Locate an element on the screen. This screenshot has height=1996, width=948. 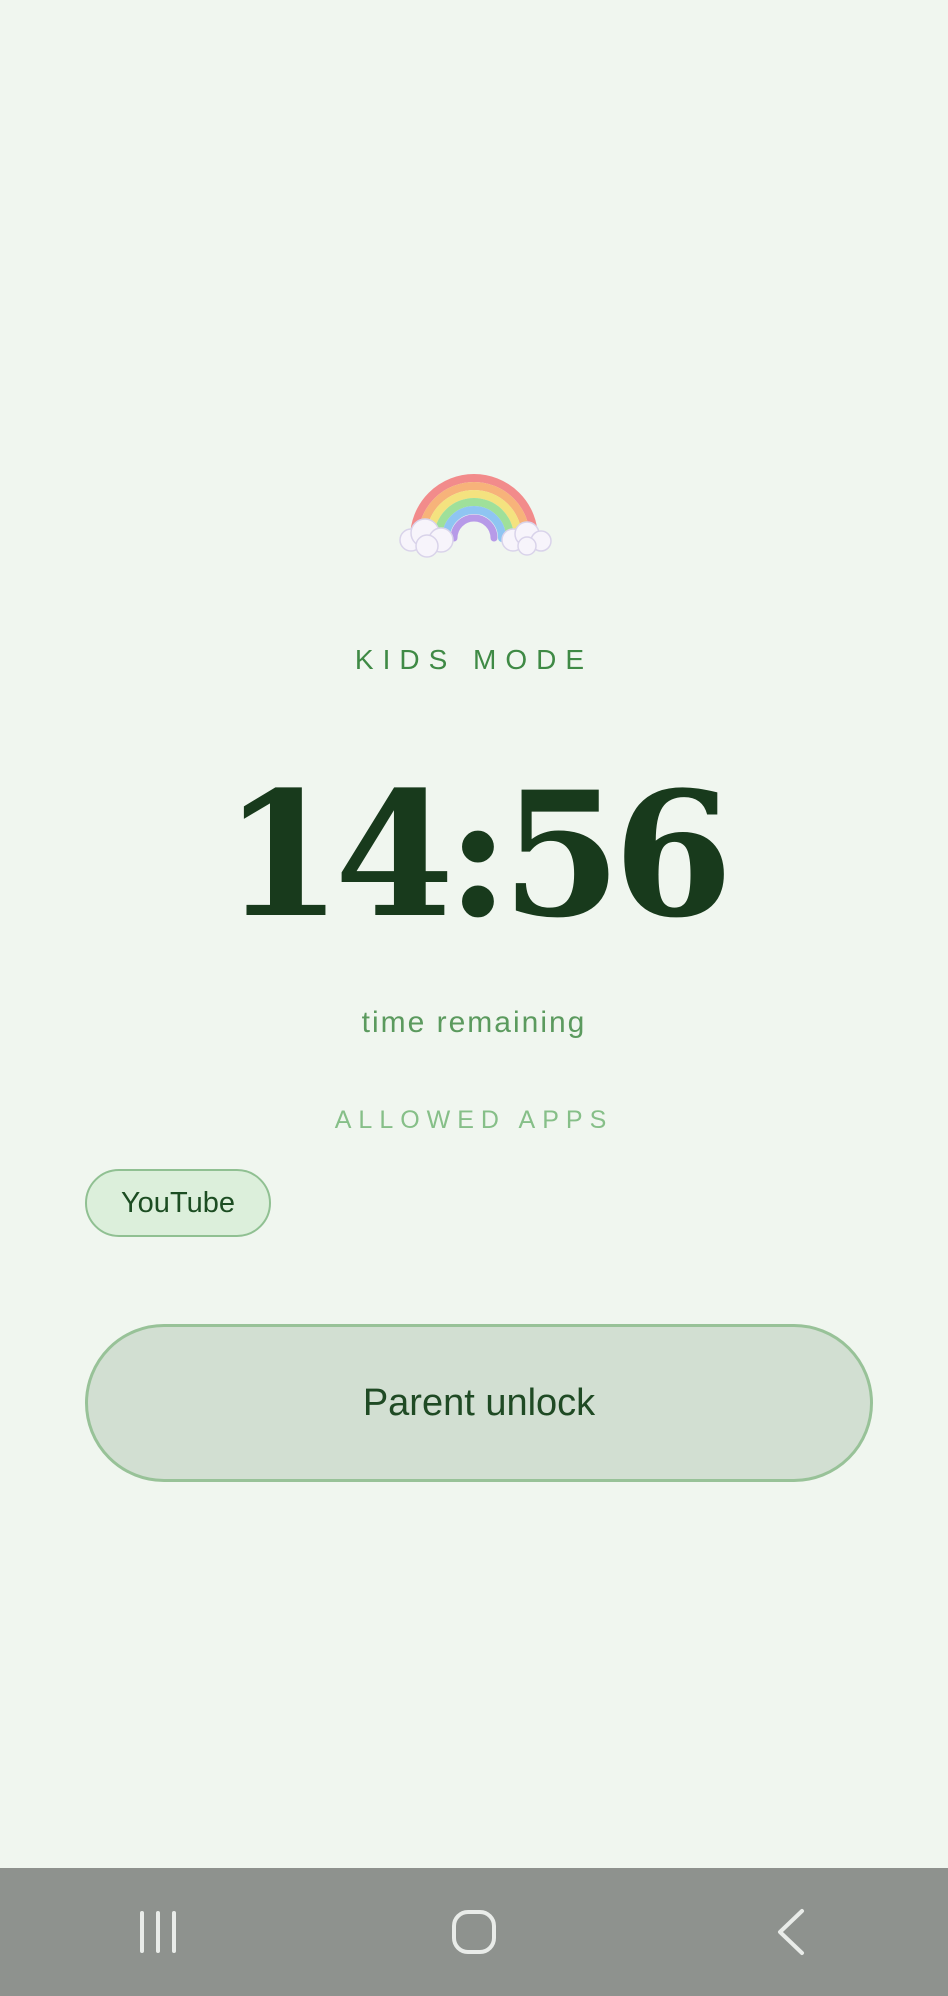
system-navigation-bar is located at coordinates (474, 1932).